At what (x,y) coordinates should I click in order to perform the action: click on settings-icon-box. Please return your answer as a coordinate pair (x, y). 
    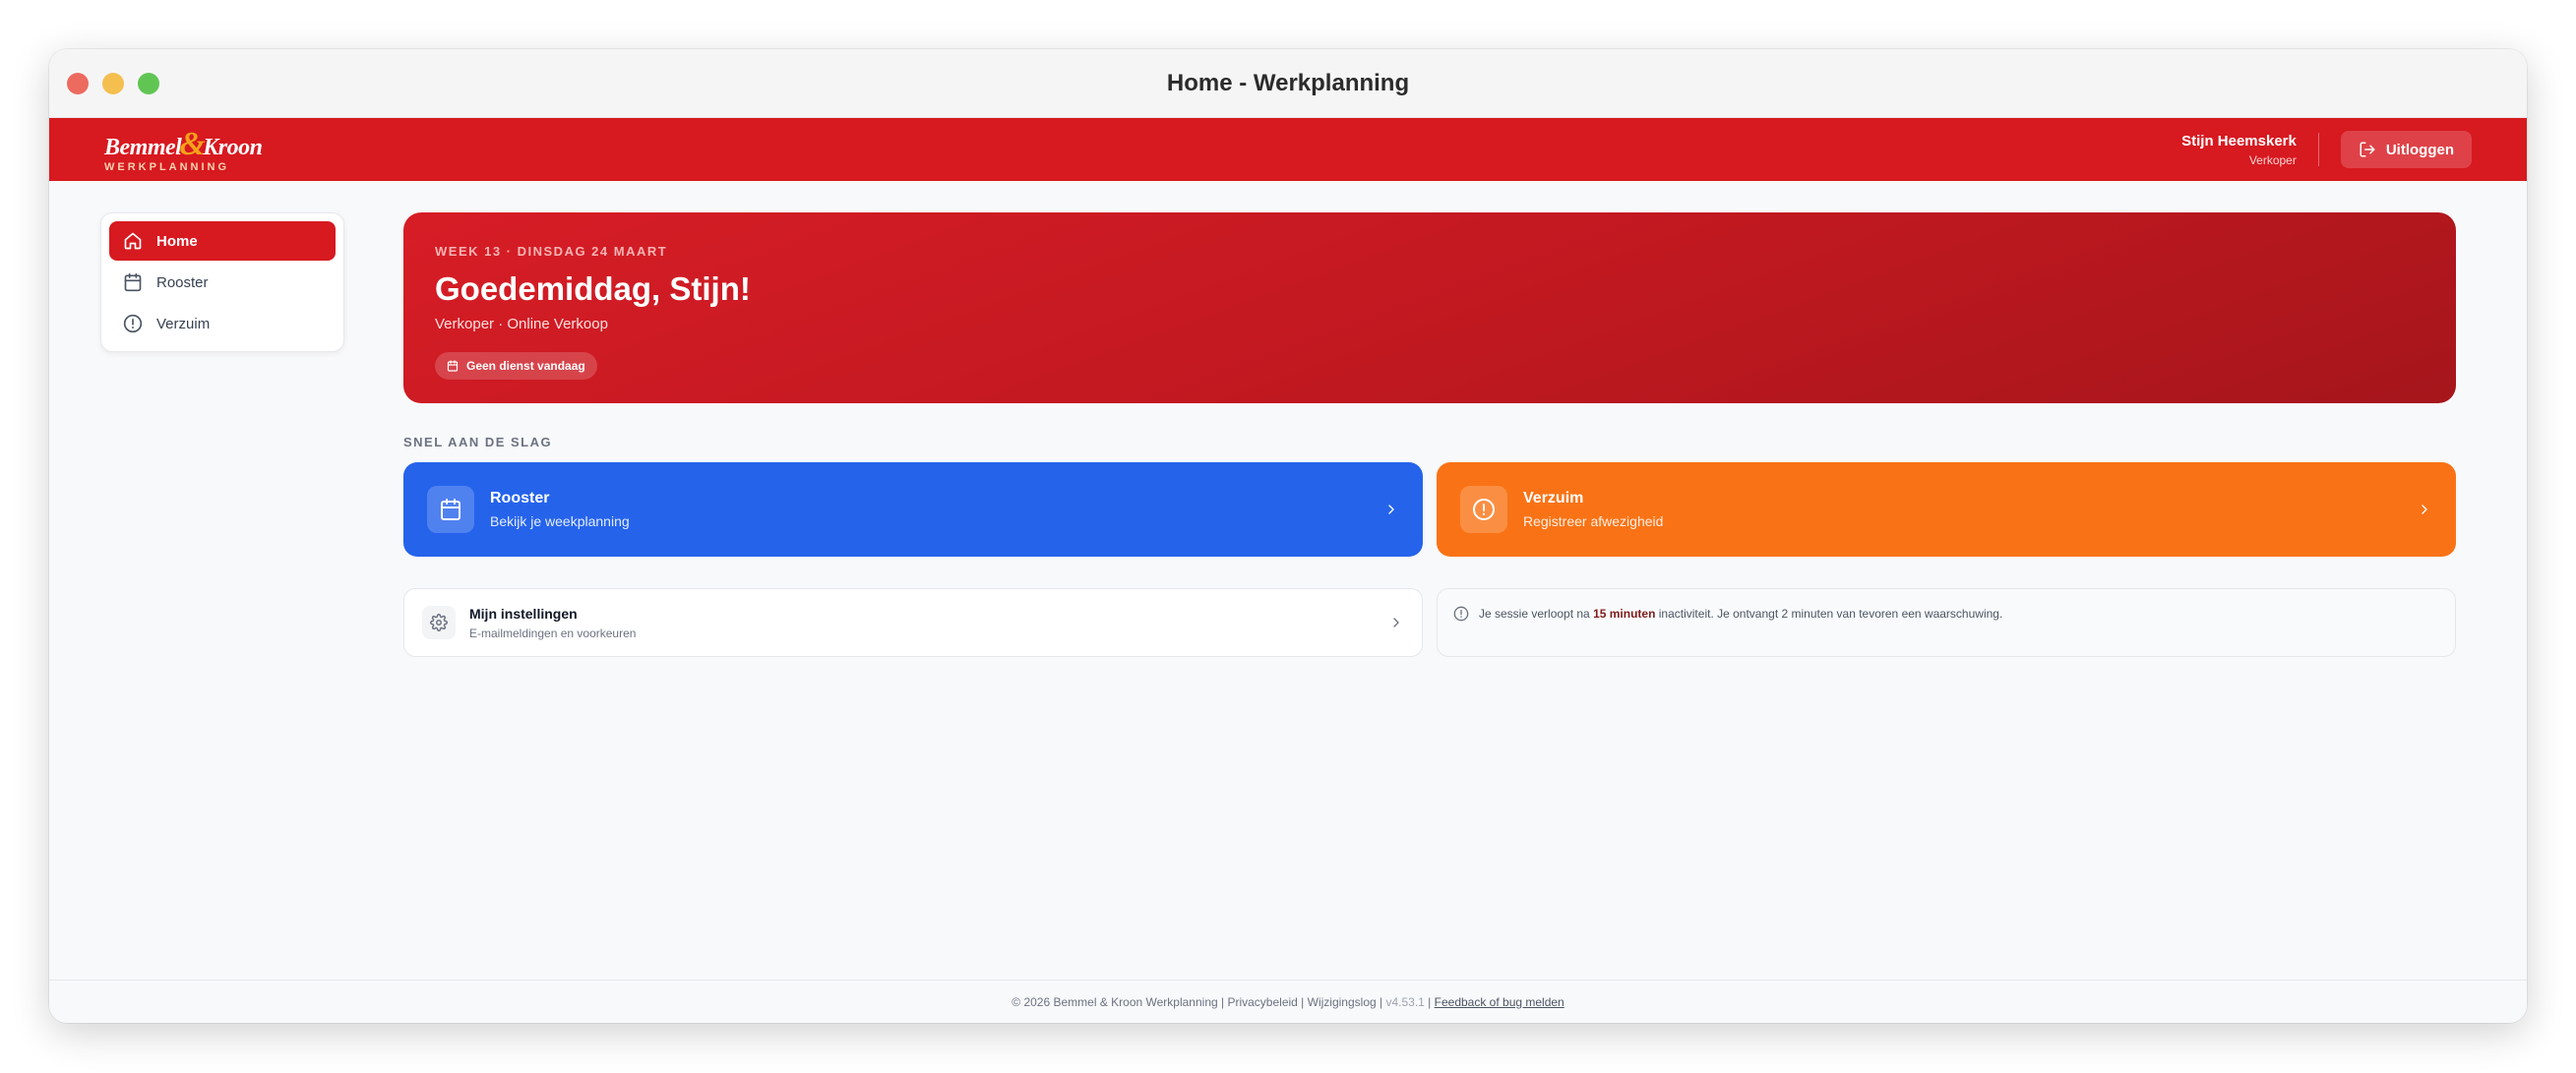
    Looking at the image, I should click on (439, 622).